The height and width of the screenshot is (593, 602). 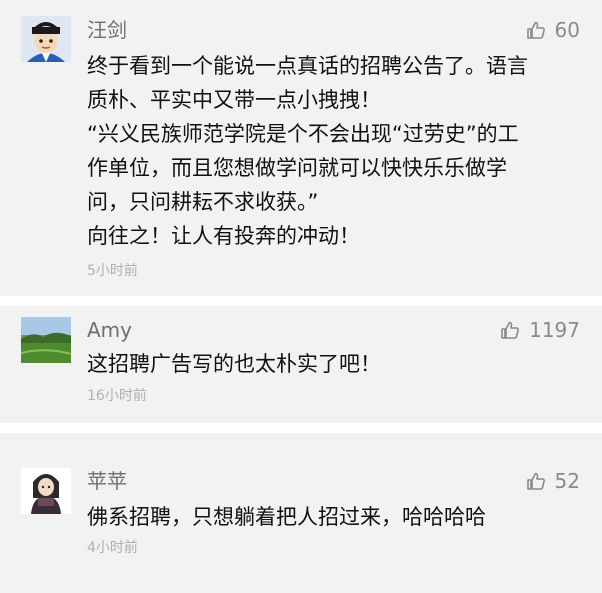 What do you see at coordinates (107, 481) in the screenshot?
I see `author-name: 苹苹` at bounding box center [107, 481].